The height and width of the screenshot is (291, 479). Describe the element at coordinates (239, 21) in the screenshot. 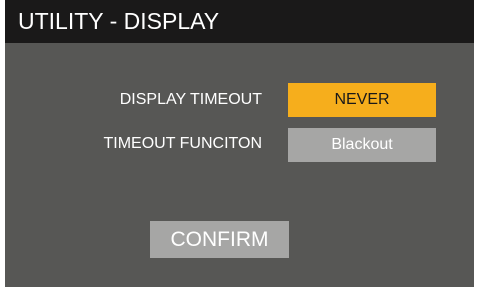

I see `title-bar: UTILITY - DISPLAY` at that location.